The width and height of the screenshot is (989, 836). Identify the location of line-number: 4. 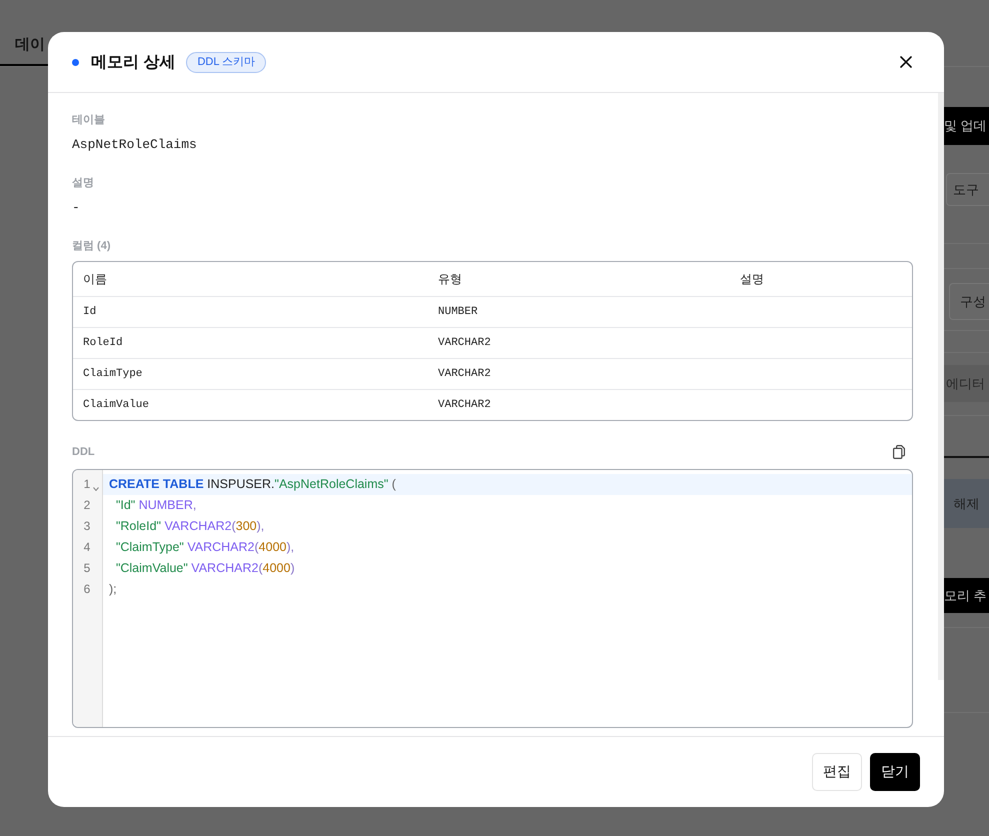
(87, 547).